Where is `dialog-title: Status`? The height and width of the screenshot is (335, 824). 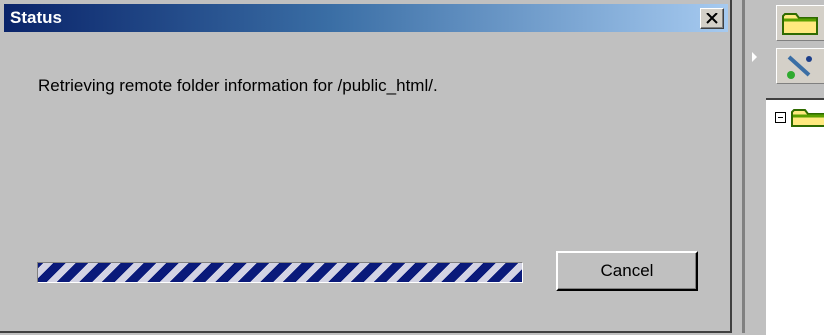
dialog-title: Status is located at coordinates (36, 17).